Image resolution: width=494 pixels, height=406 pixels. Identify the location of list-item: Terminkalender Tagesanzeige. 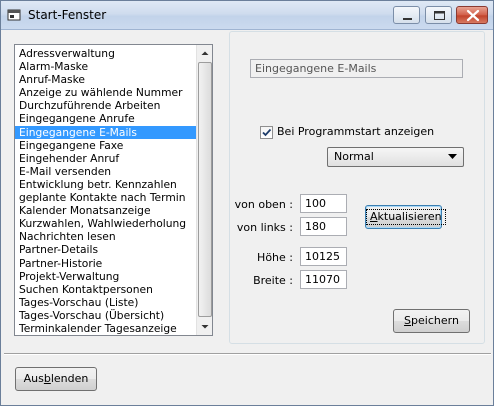
(106, 328).